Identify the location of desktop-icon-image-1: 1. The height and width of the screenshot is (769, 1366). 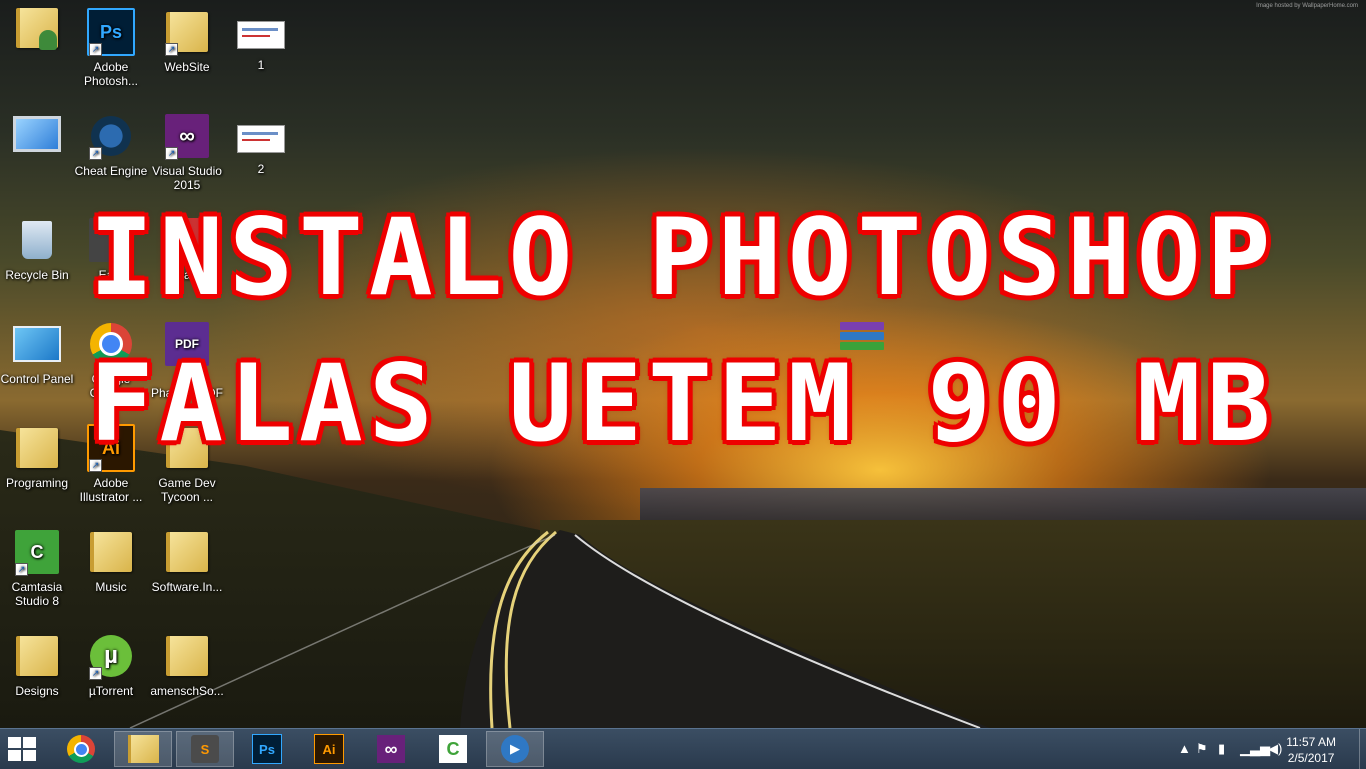
(261, 44).